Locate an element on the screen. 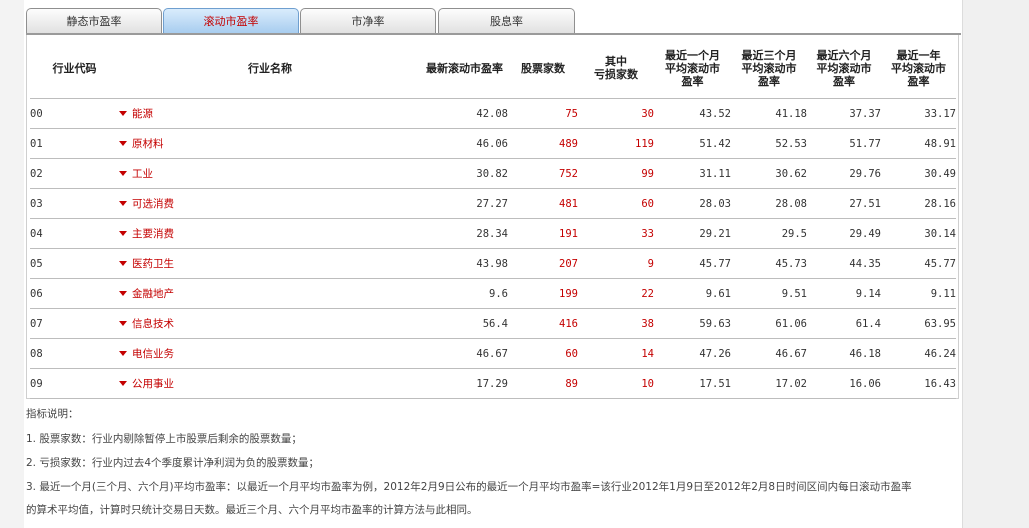  table-row: 07 信息技术 56.4 416 38 59.63 61.06 61.4 63.95 is located at coordinates (493, 323).